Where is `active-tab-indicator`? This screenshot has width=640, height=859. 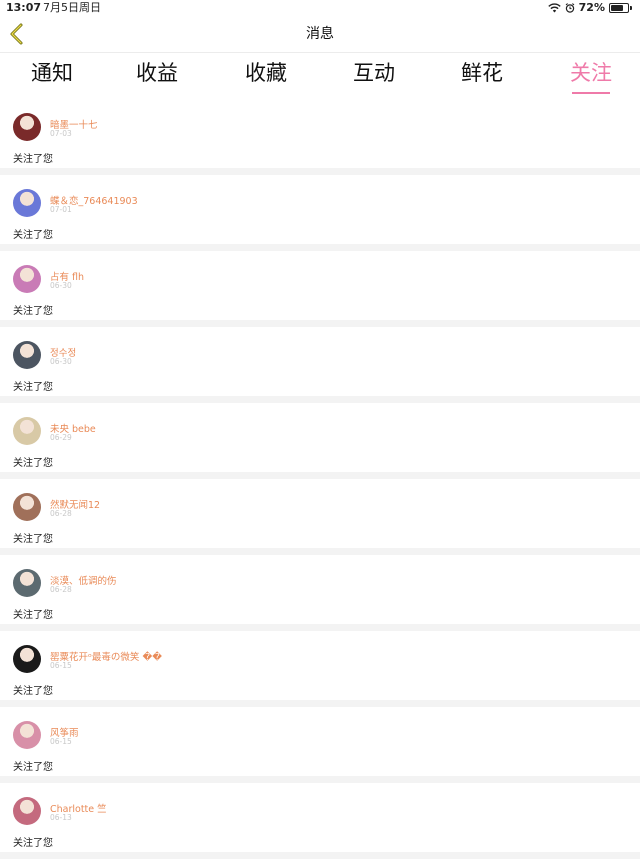 active-tab-indicator is located at coordinates (591, 93).